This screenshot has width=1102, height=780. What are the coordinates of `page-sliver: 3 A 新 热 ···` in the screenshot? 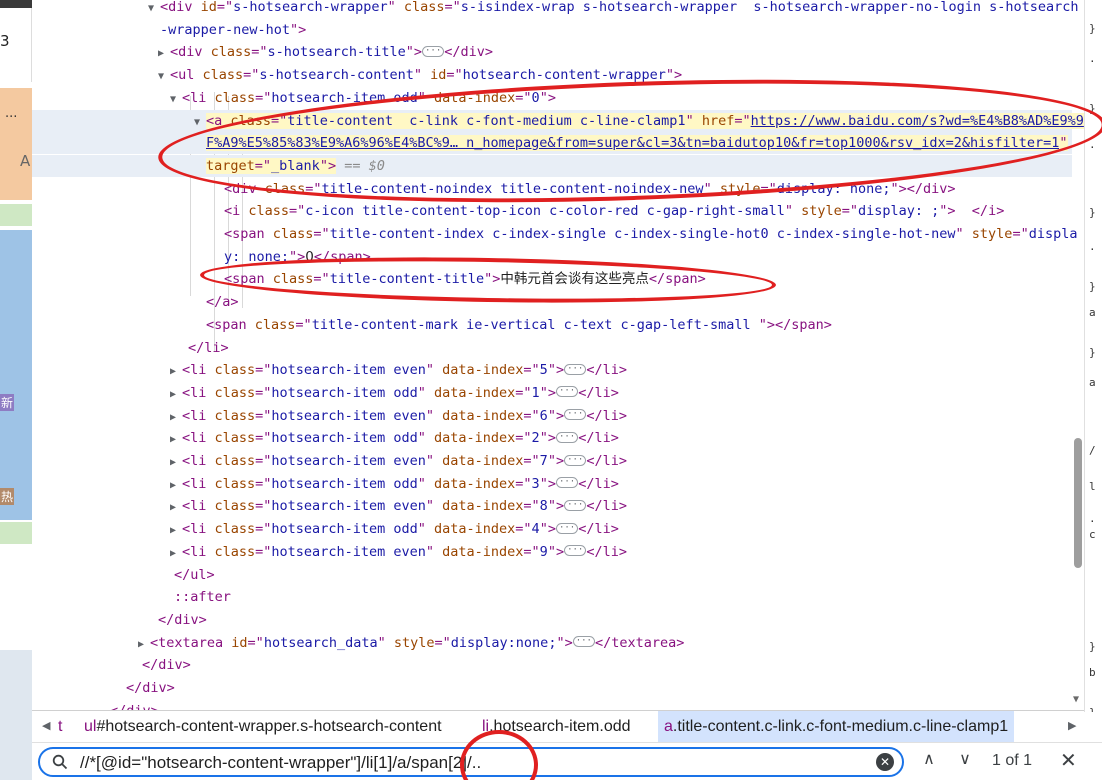 It's located at (16, 390).